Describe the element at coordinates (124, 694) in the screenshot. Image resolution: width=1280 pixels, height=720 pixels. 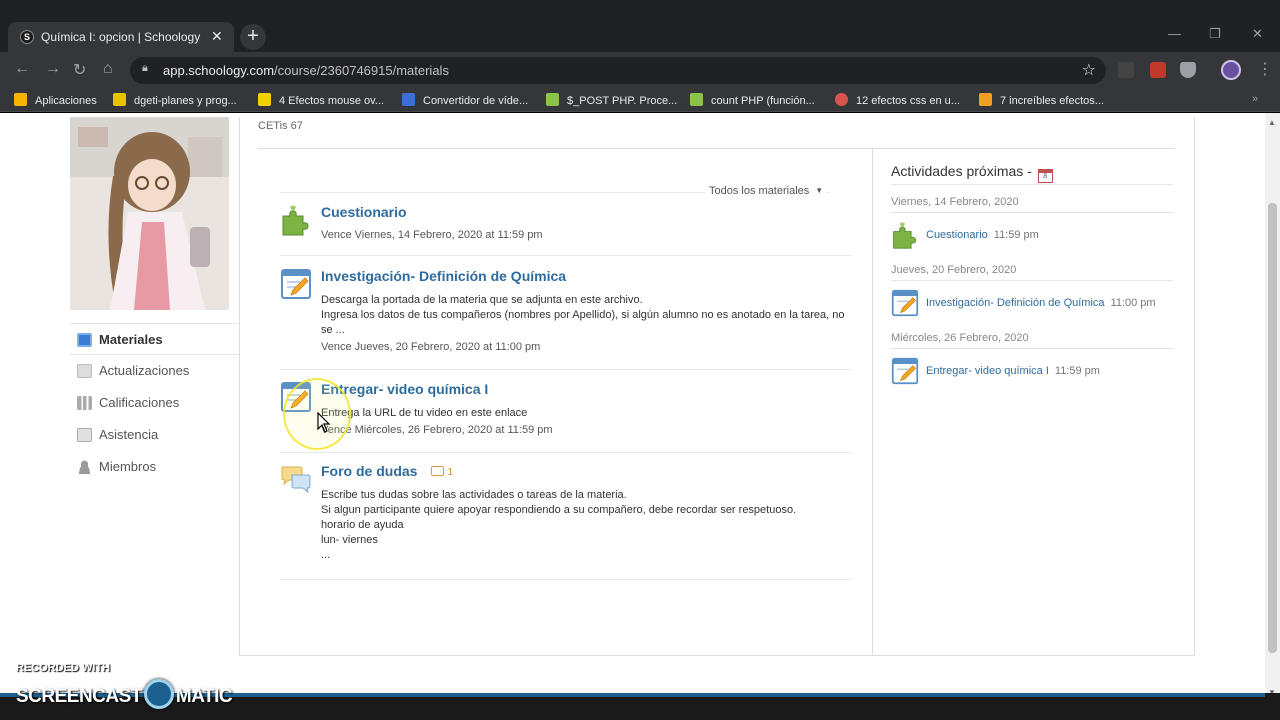
I see `watermark-brand: SCREENCAST MATIC` at that location.